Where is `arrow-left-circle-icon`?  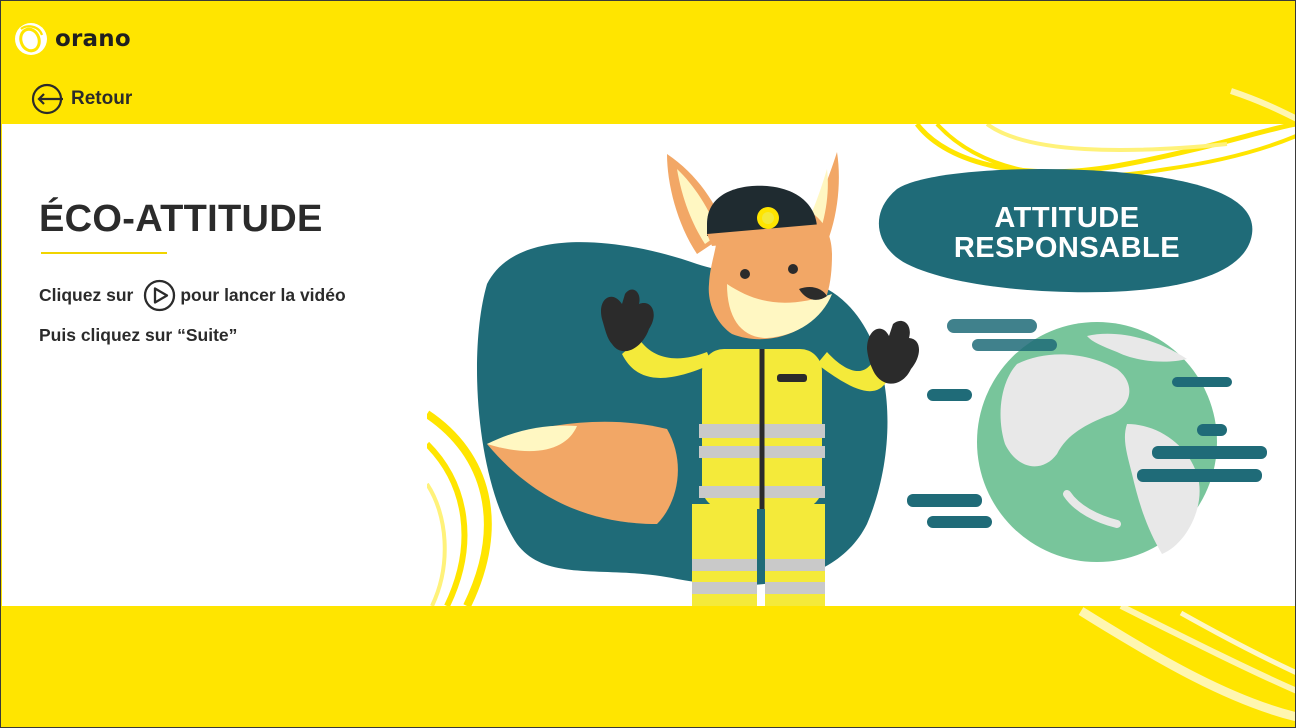 arrow-left-circle-icon is located at coordinates (47, 99).